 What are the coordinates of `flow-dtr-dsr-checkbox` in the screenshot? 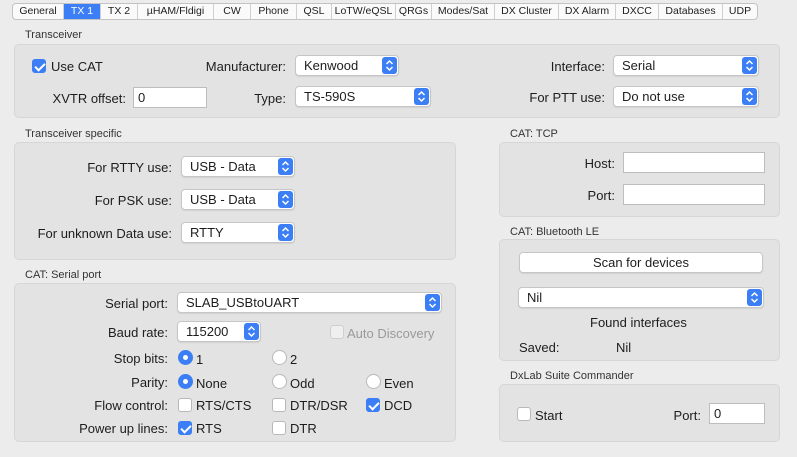 It's located at (279, 405).